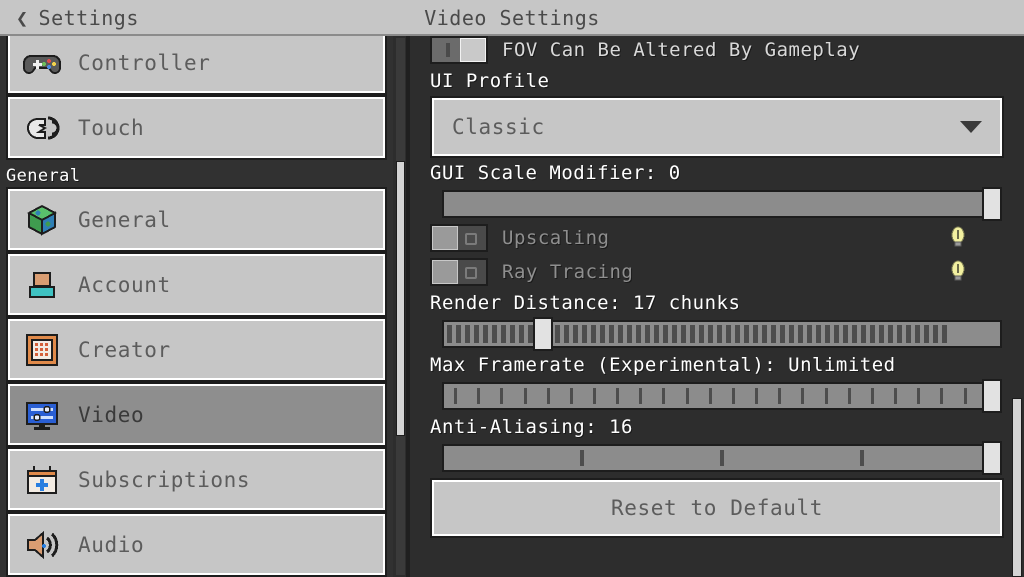 The width and height of the screenshot is (1024, 577). What do you see at coordinates (196, 219) in the screenshot?
I see `sidebar-item-general: General` at bounding box center [196, 219].